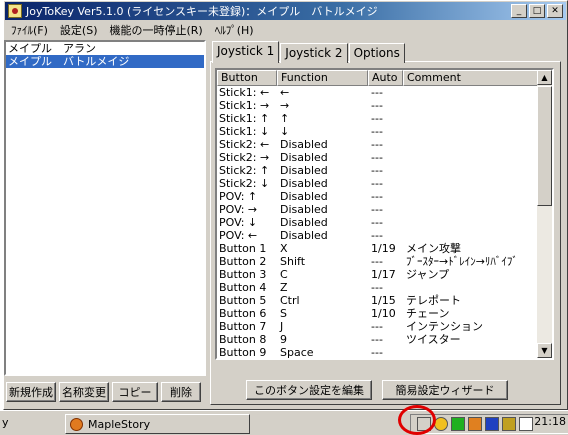 The image size is (568, 435). I want to click on tab-options: Options, so click(376, 53).